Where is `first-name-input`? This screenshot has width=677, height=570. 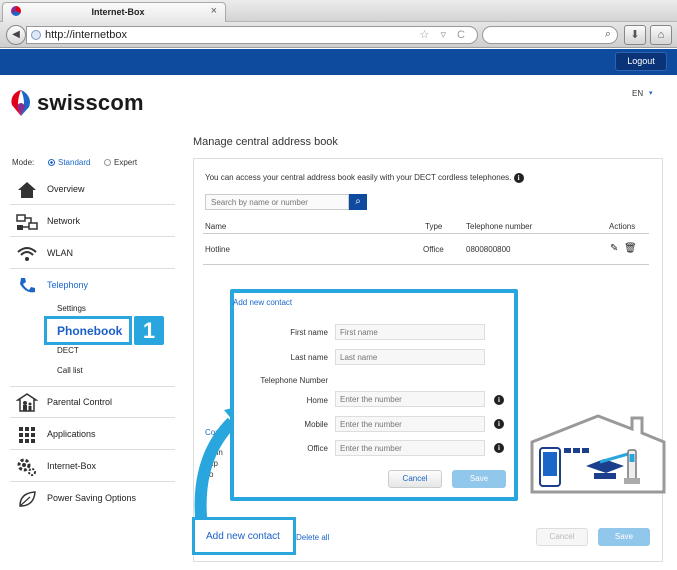 first-name-input is located at coordinates (410, 332).